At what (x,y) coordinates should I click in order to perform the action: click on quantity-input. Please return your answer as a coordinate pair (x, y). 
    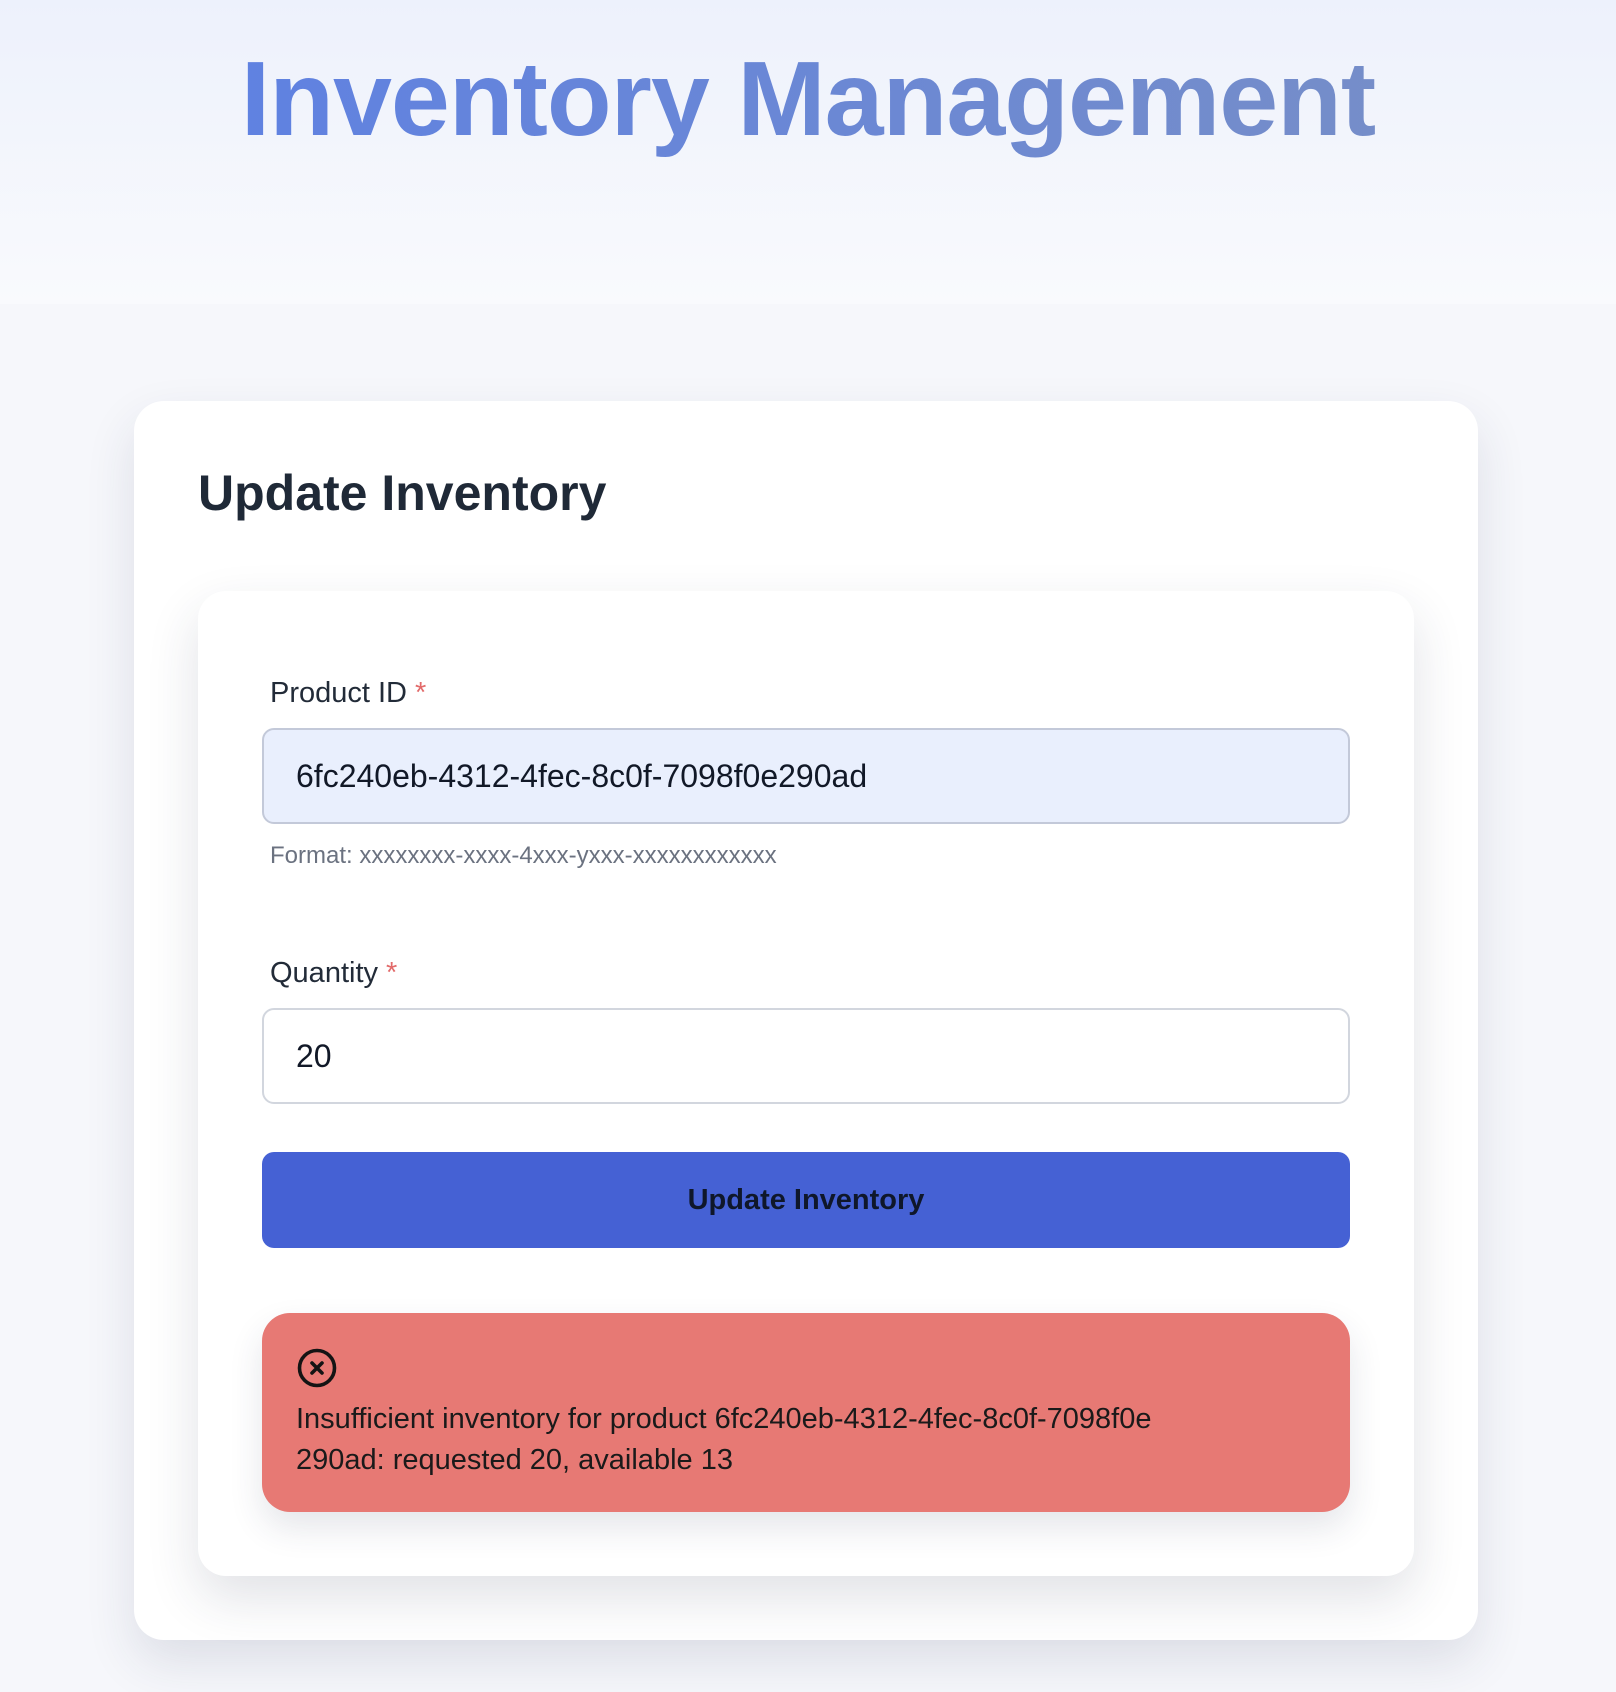
    Looking at the image, I should click on (806, 1056).